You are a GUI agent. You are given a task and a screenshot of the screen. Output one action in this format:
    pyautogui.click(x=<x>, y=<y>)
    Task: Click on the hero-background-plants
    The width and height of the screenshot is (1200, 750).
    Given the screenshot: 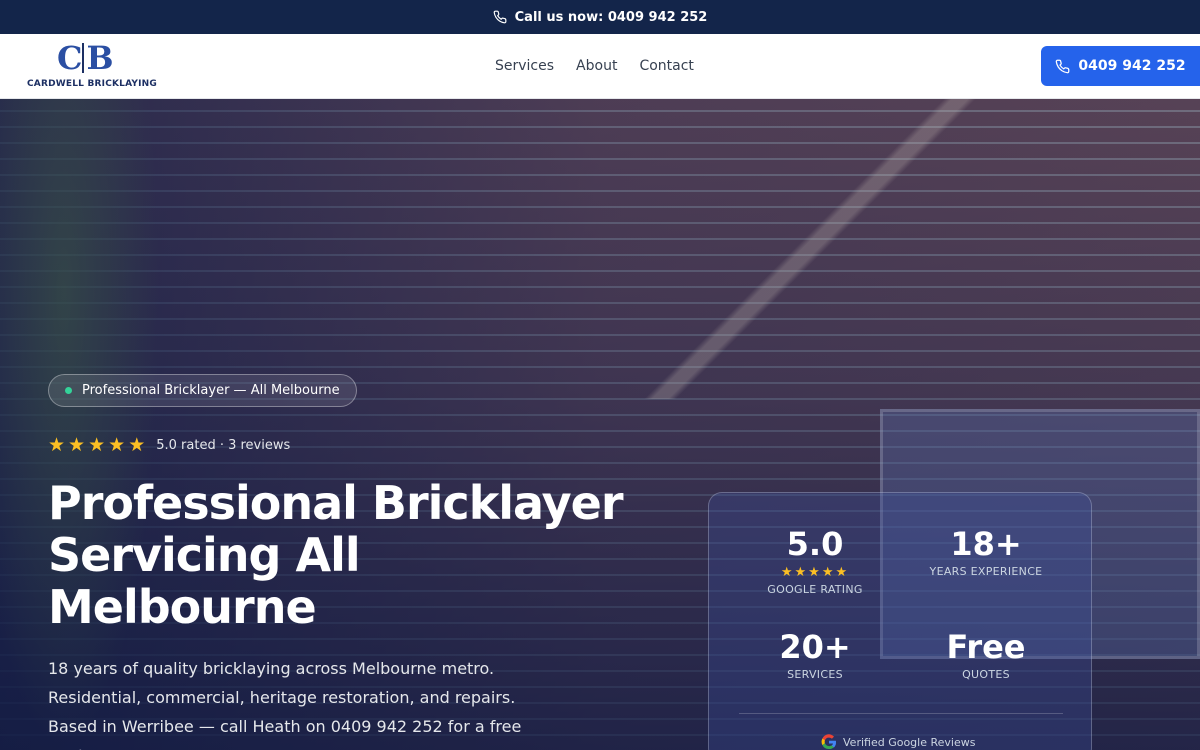 What is the action you would take?
    pyautogui.click(x=80, y=424)
    